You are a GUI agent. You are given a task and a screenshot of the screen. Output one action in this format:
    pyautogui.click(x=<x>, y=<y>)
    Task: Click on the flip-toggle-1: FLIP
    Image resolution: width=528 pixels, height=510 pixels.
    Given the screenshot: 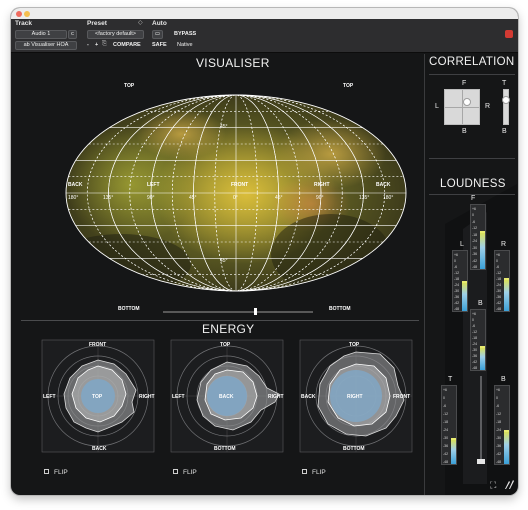 What is the action you would take?
    pyautogui.click(x=56, y=472)
    